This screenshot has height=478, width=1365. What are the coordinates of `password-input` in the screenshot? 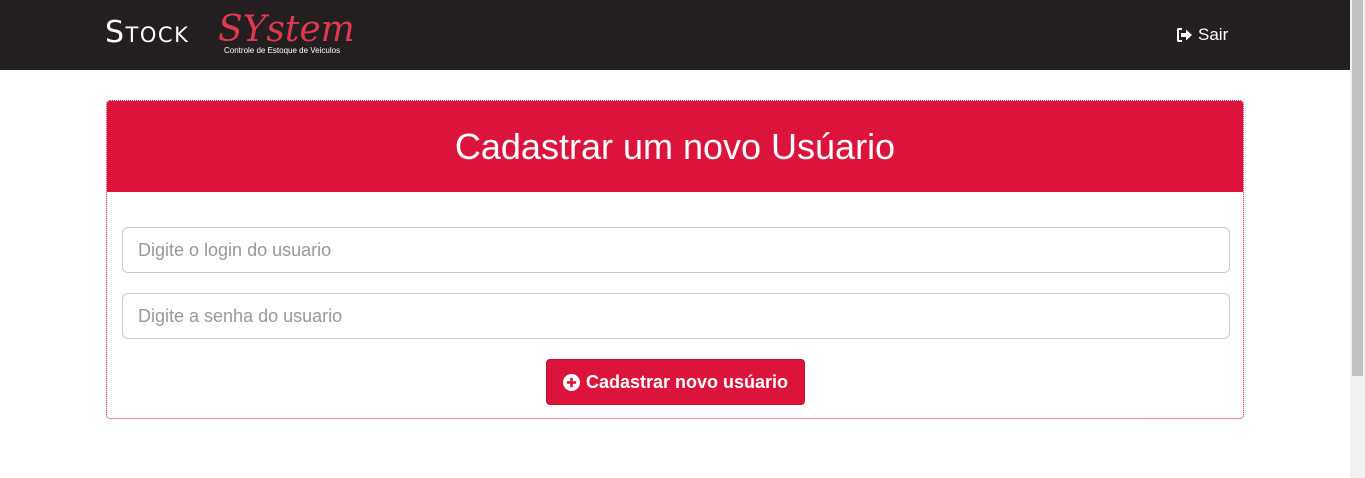 It's located at (676, 316).